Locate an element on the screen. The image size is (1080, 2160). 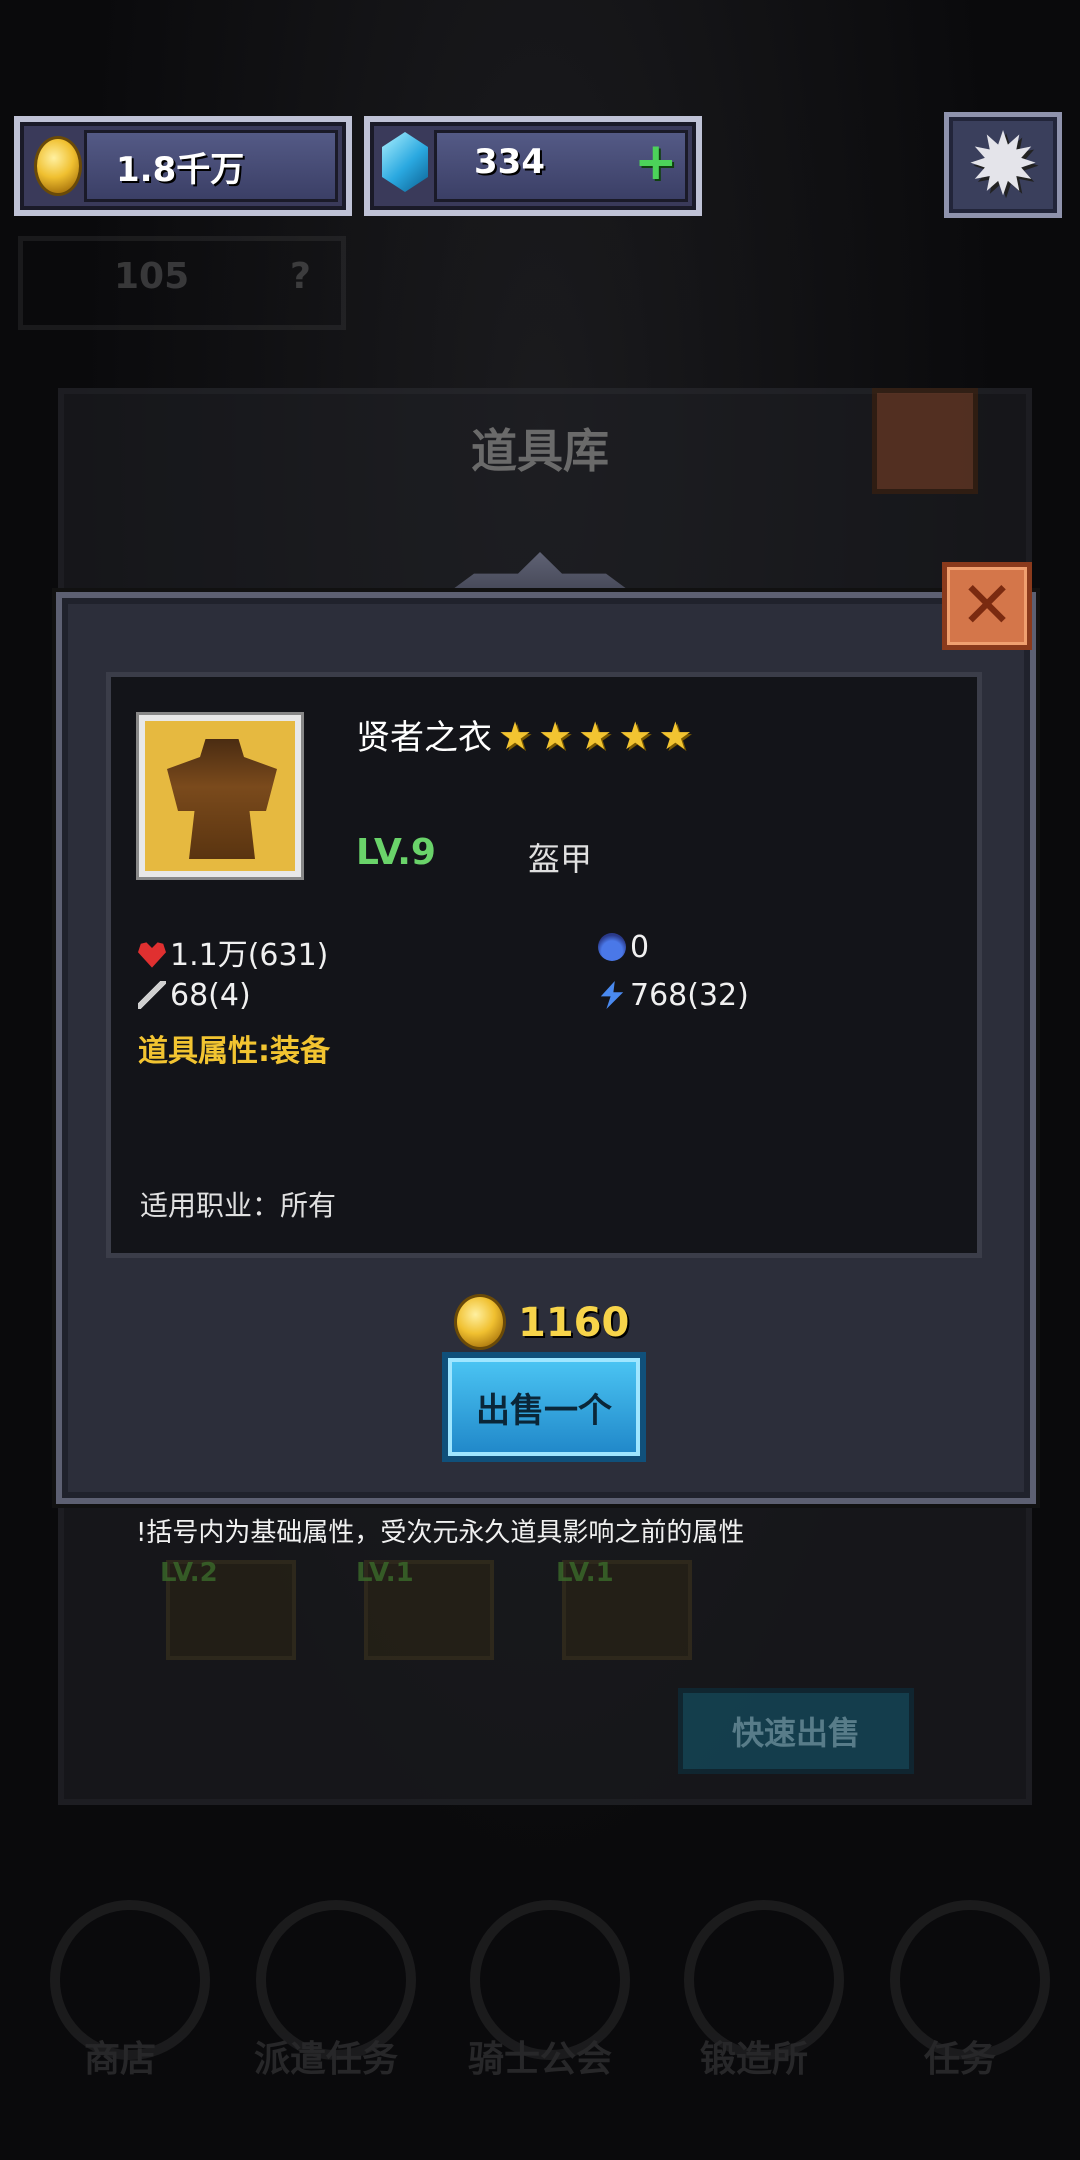
add-gems-button: + is located at coordinates (656, 162).